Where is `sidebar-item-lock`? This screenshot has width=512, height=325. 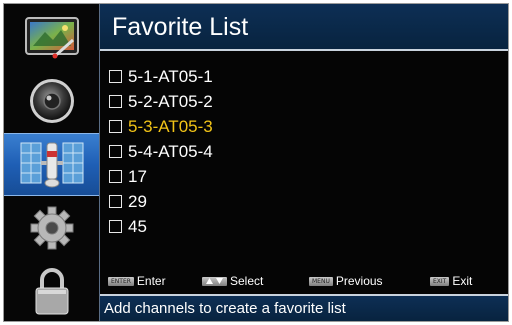
sidebar-item-lock is located at coordinates (51, 290).